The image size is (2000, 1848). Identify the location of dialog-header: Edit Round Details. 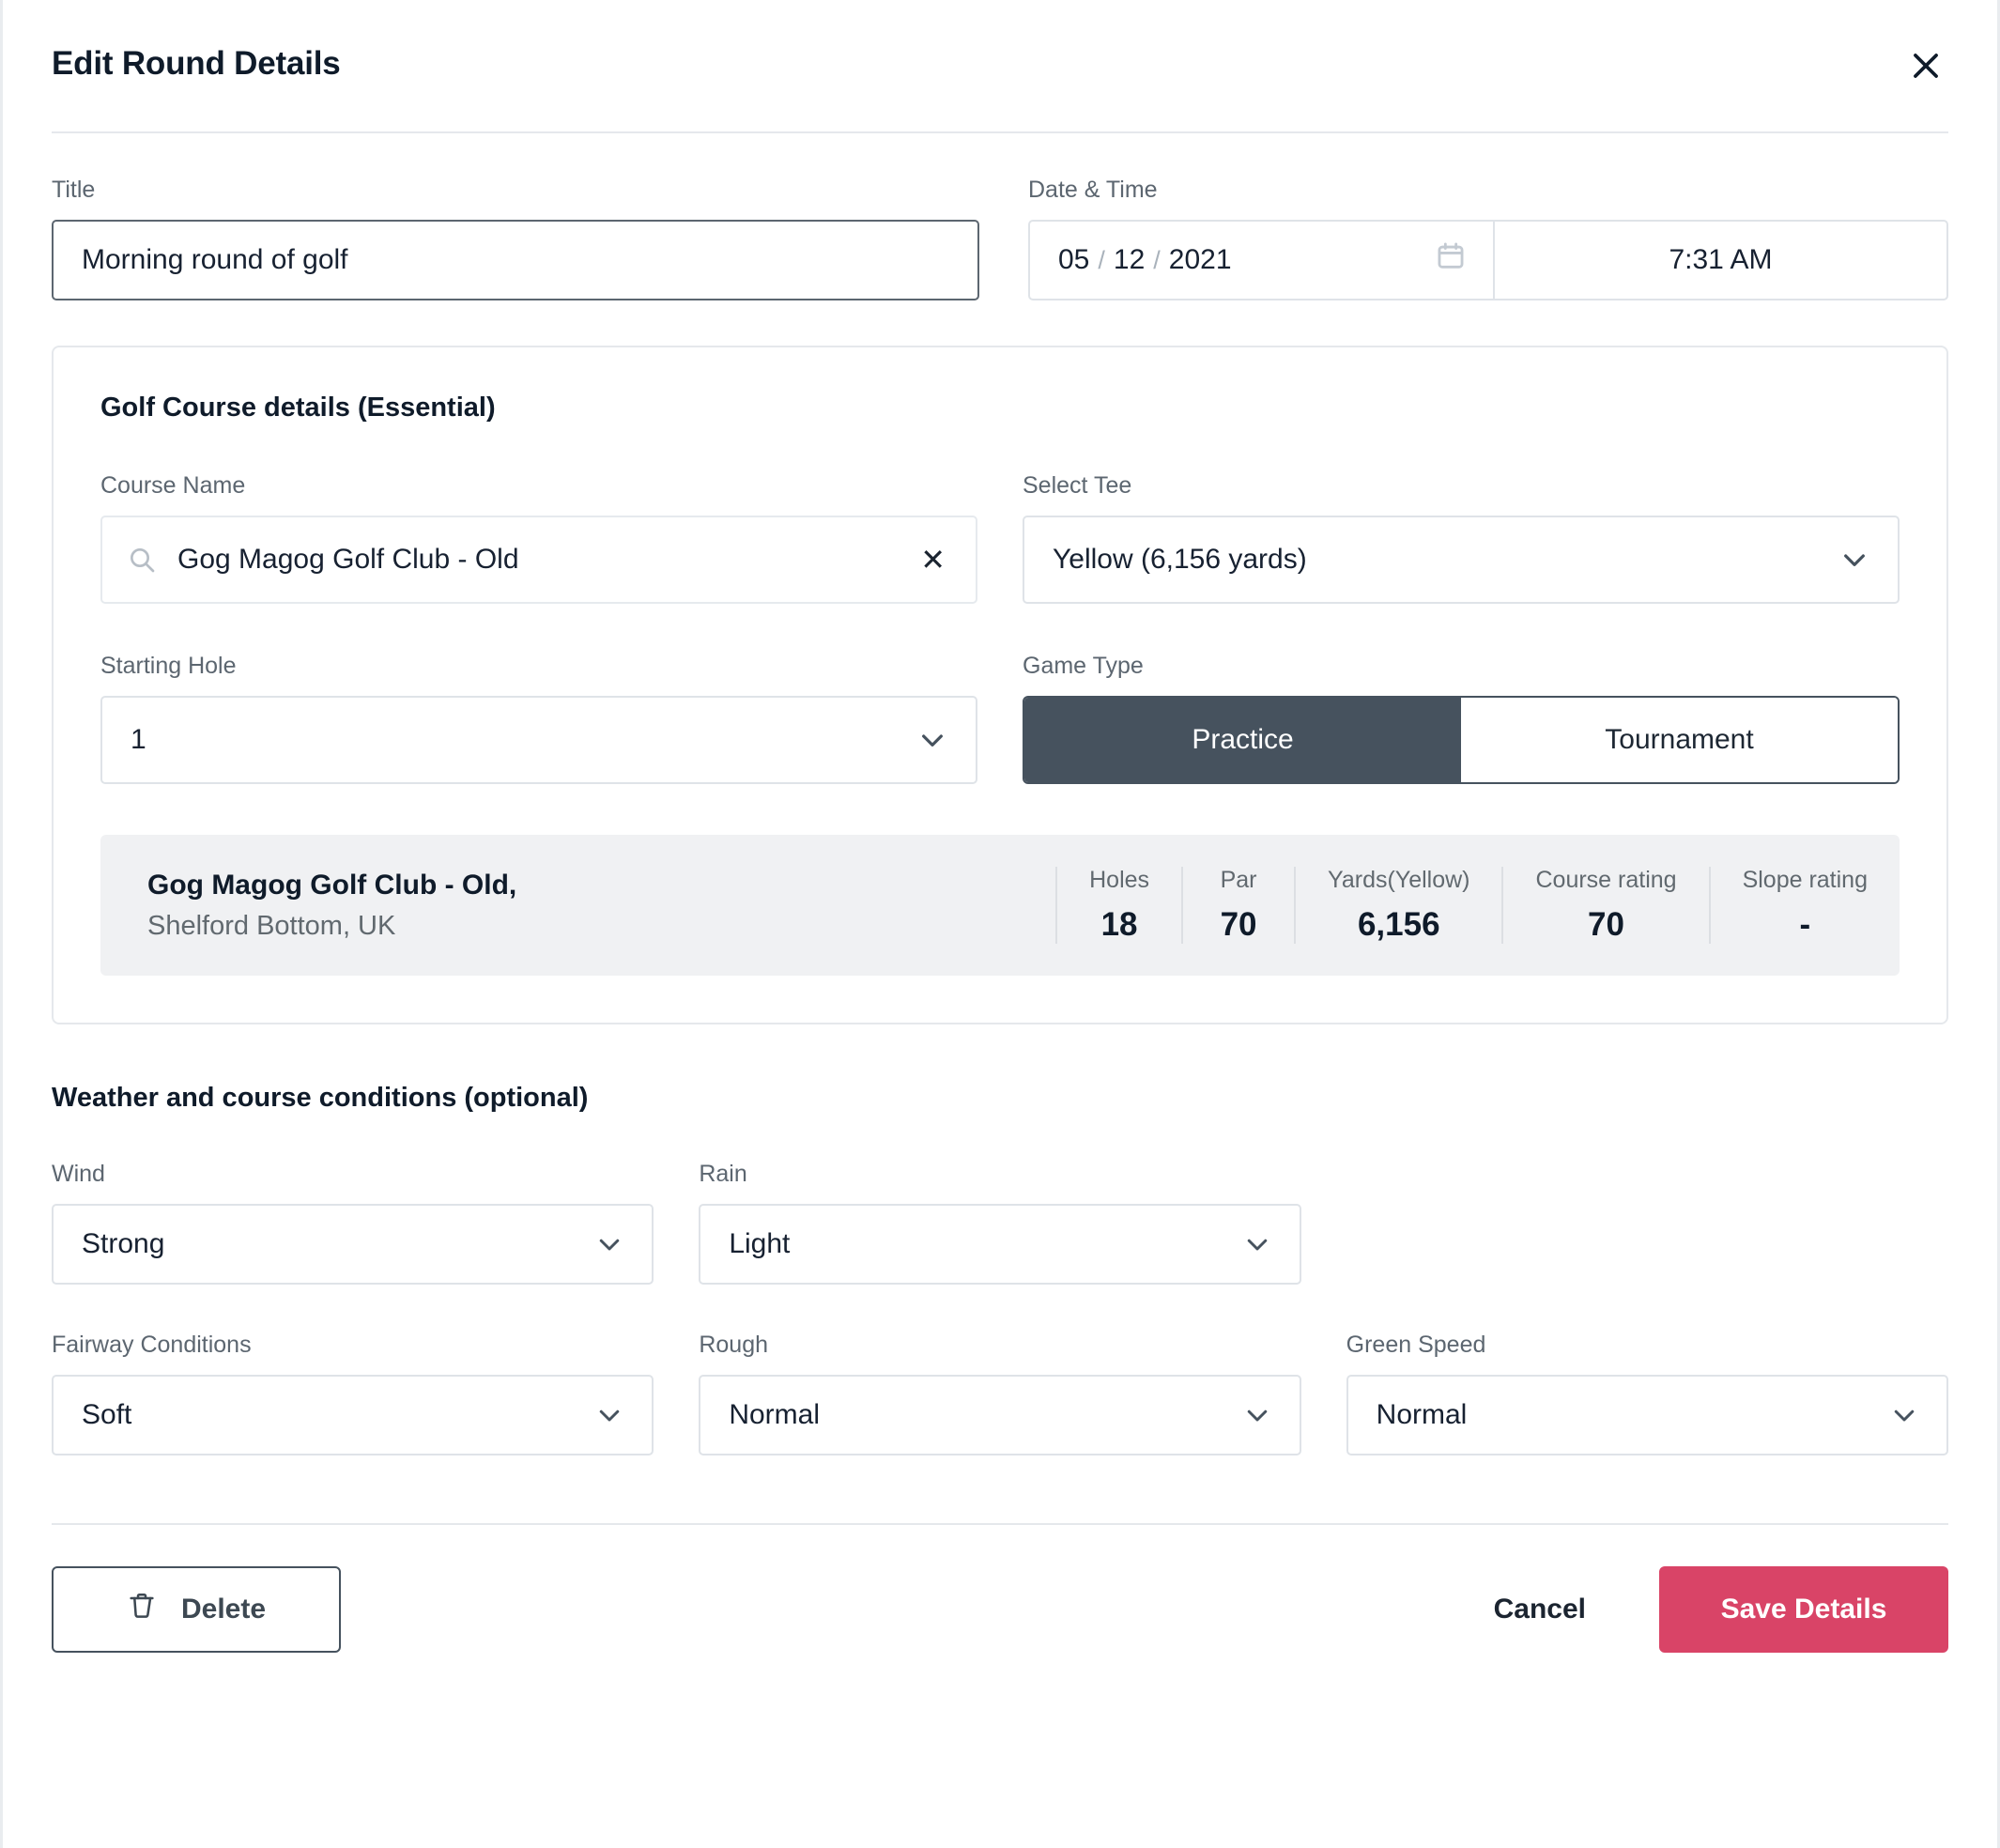
(1000, 46).